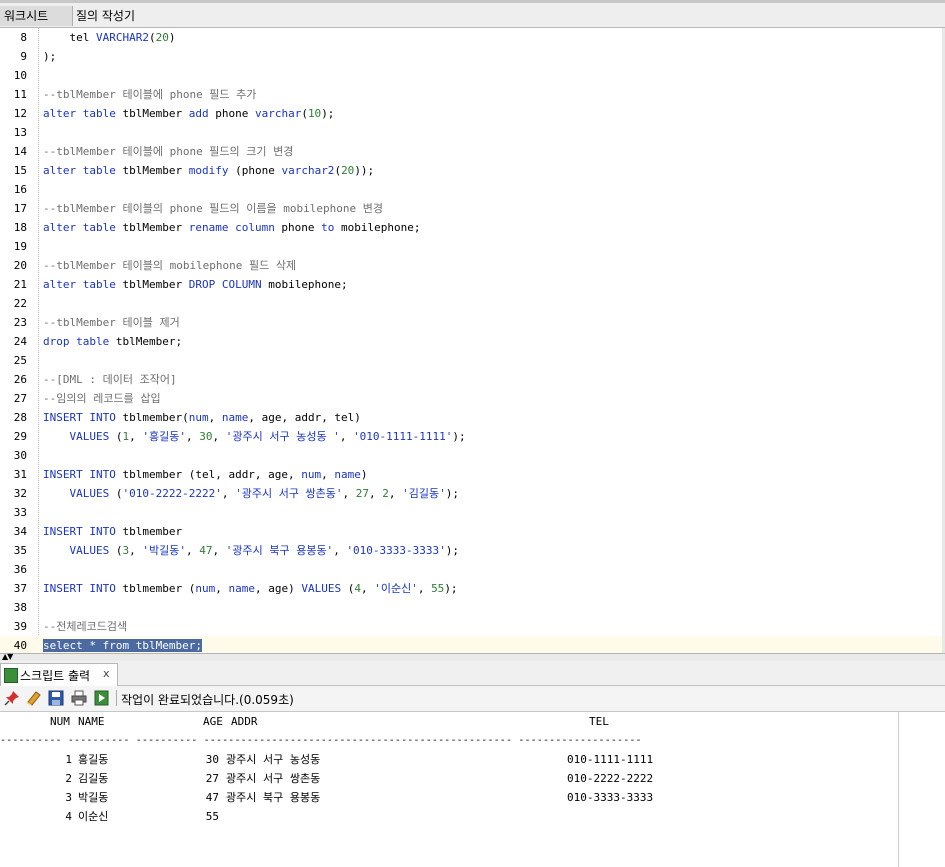 The width and height of the screenshot is (945, 867). What do you see at coordinates (472, 265) in the screenshot?
I see `code-line: 20 --tblMember 테이블의 mobilephone 필드 삭제` at bounding box center [472, 265].